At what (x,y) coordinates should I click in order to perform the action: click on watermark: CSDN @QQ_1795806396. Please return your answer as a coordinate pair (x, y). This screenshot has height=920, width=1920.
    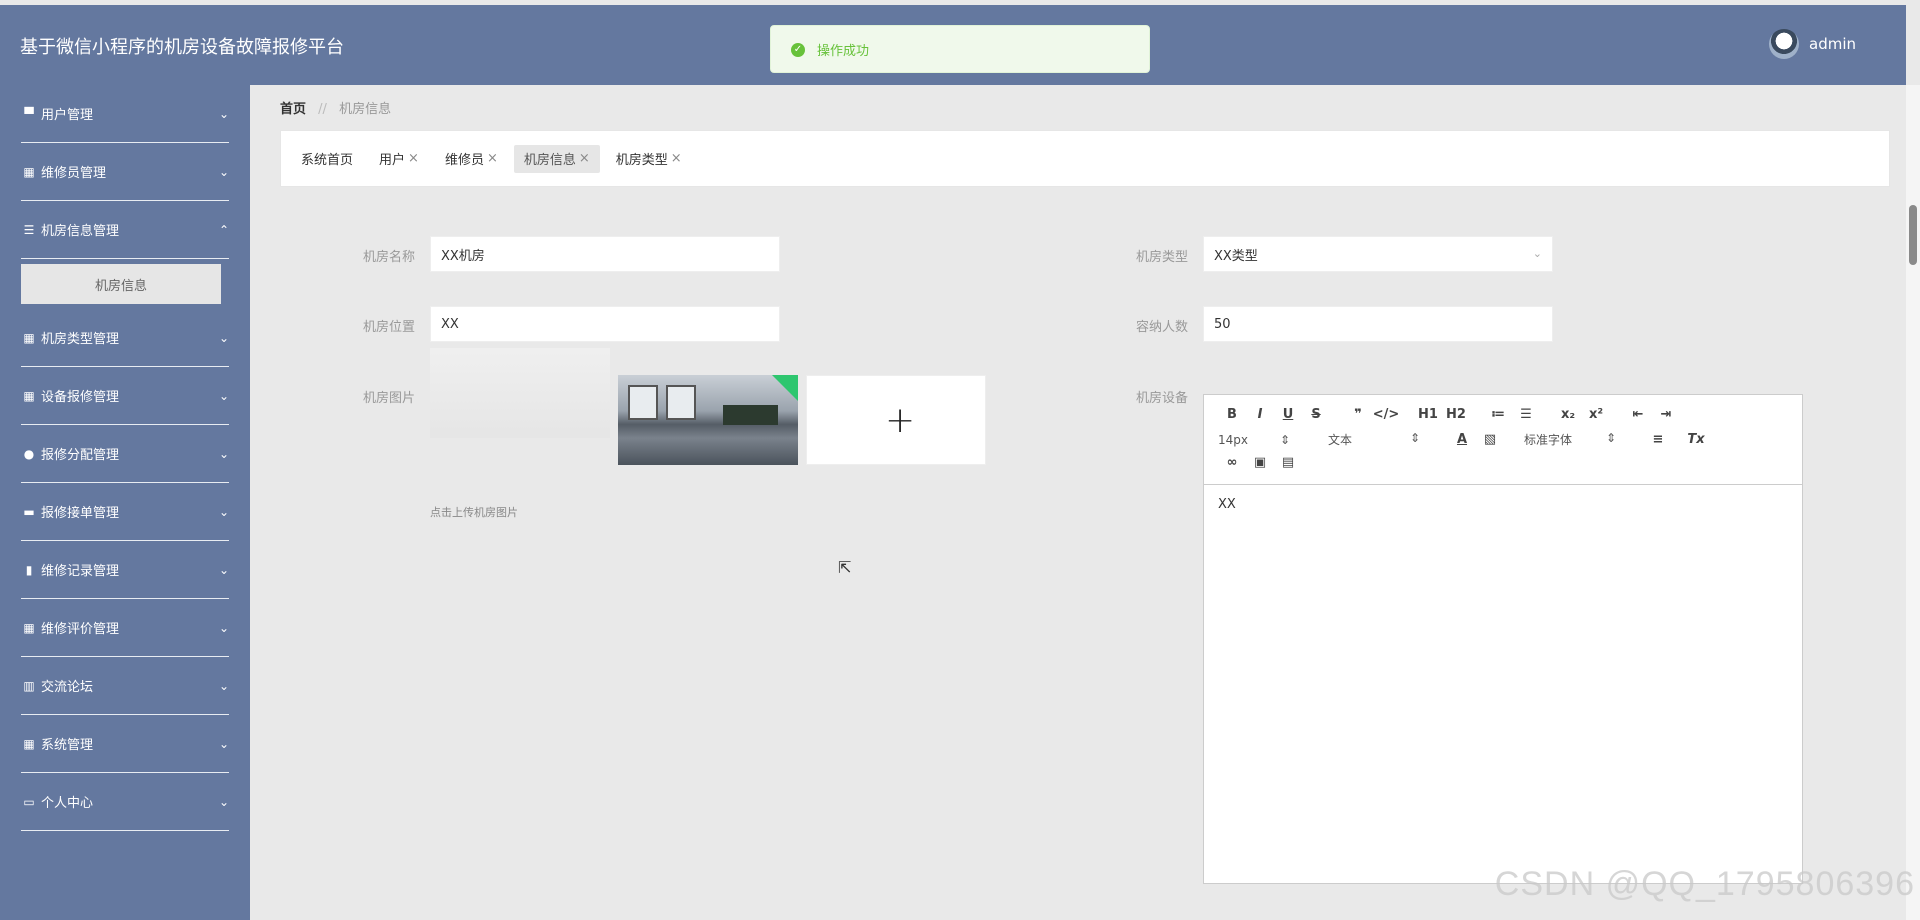
    Looking at the image, I should click on (1704, 884).